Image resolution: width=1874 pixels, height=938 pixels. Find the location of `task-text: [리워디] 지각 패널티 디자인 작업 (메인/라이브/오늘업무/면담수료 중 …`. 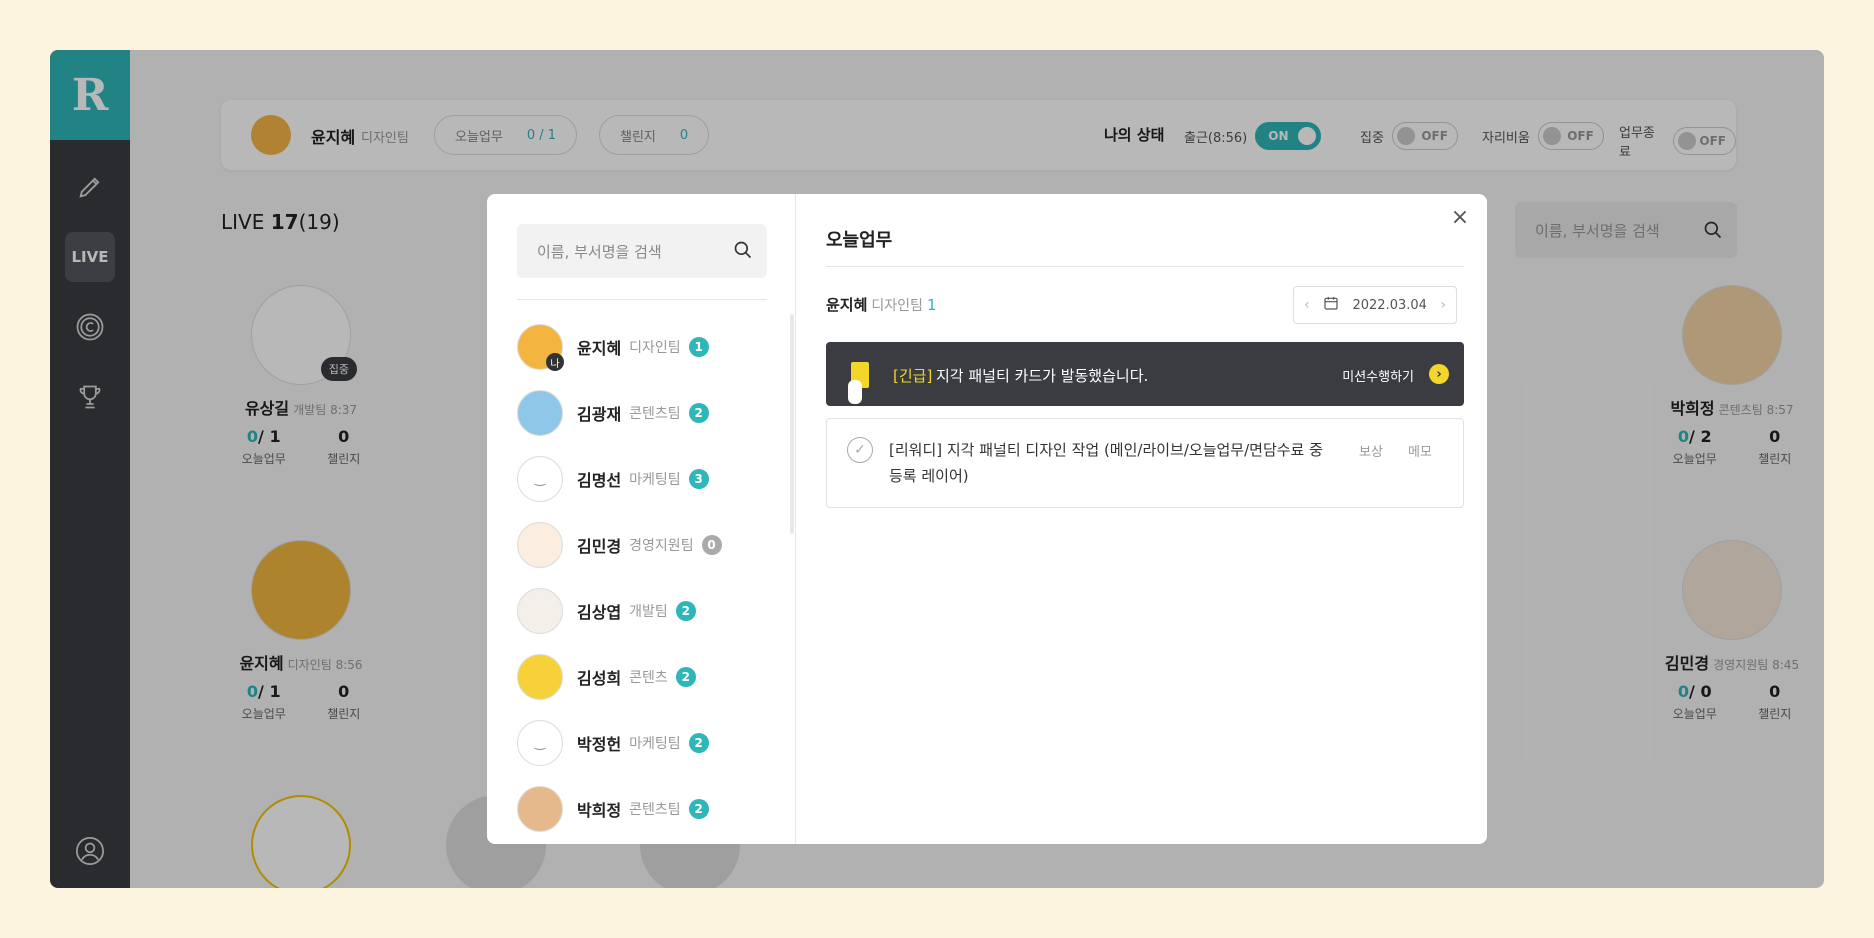

task-text: [리워디] 지각 패널티 디자인 작업 (메인/라이브/오늘업무/면담수료 중 … is located at coordinates (1106, 463).